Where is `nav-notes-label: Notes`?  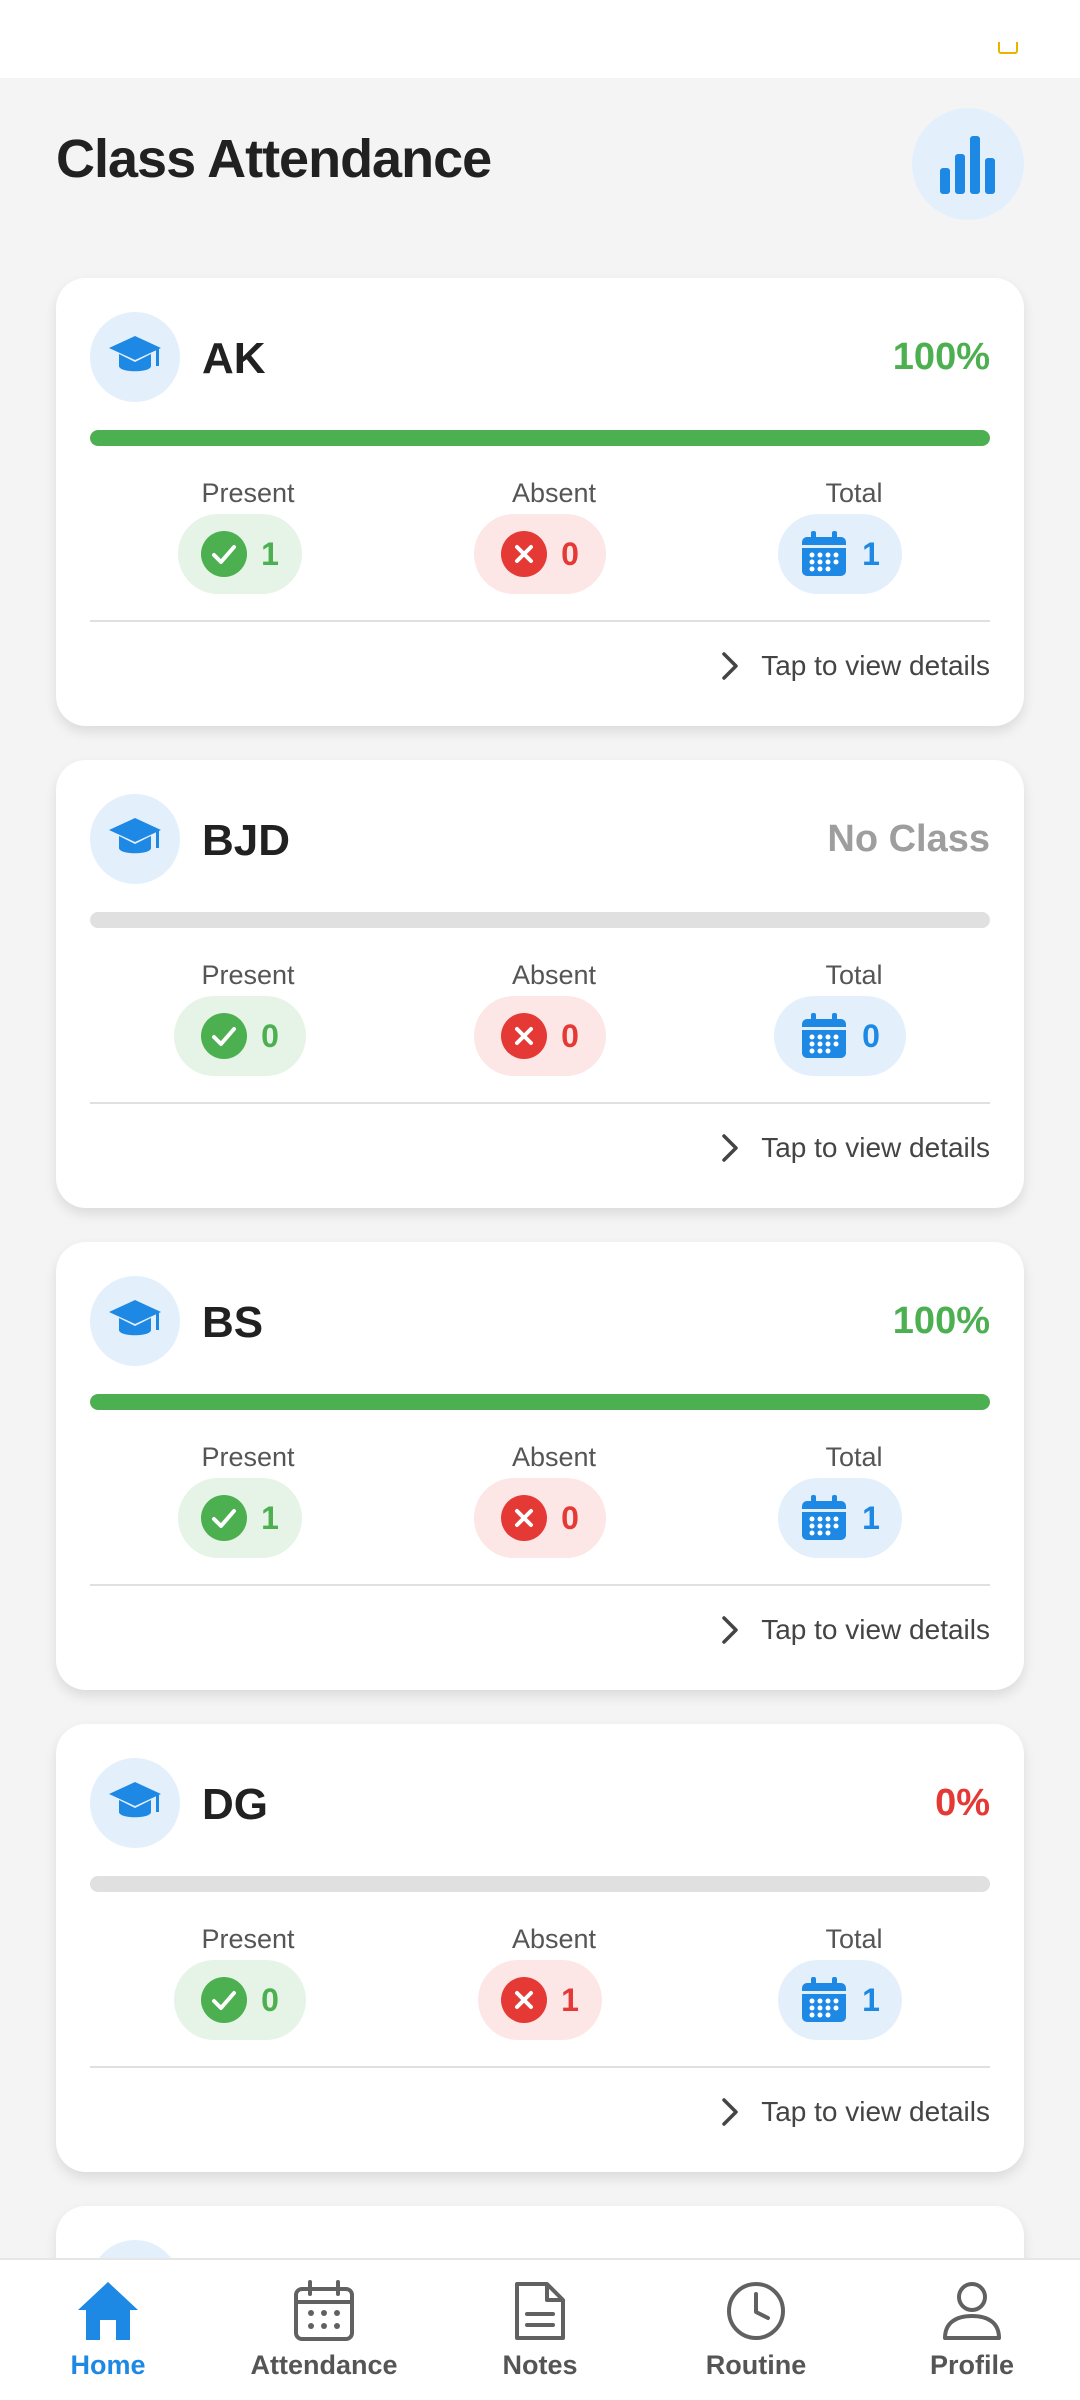
nav-notes-label: Notes is located at coordinates (540, 2365).